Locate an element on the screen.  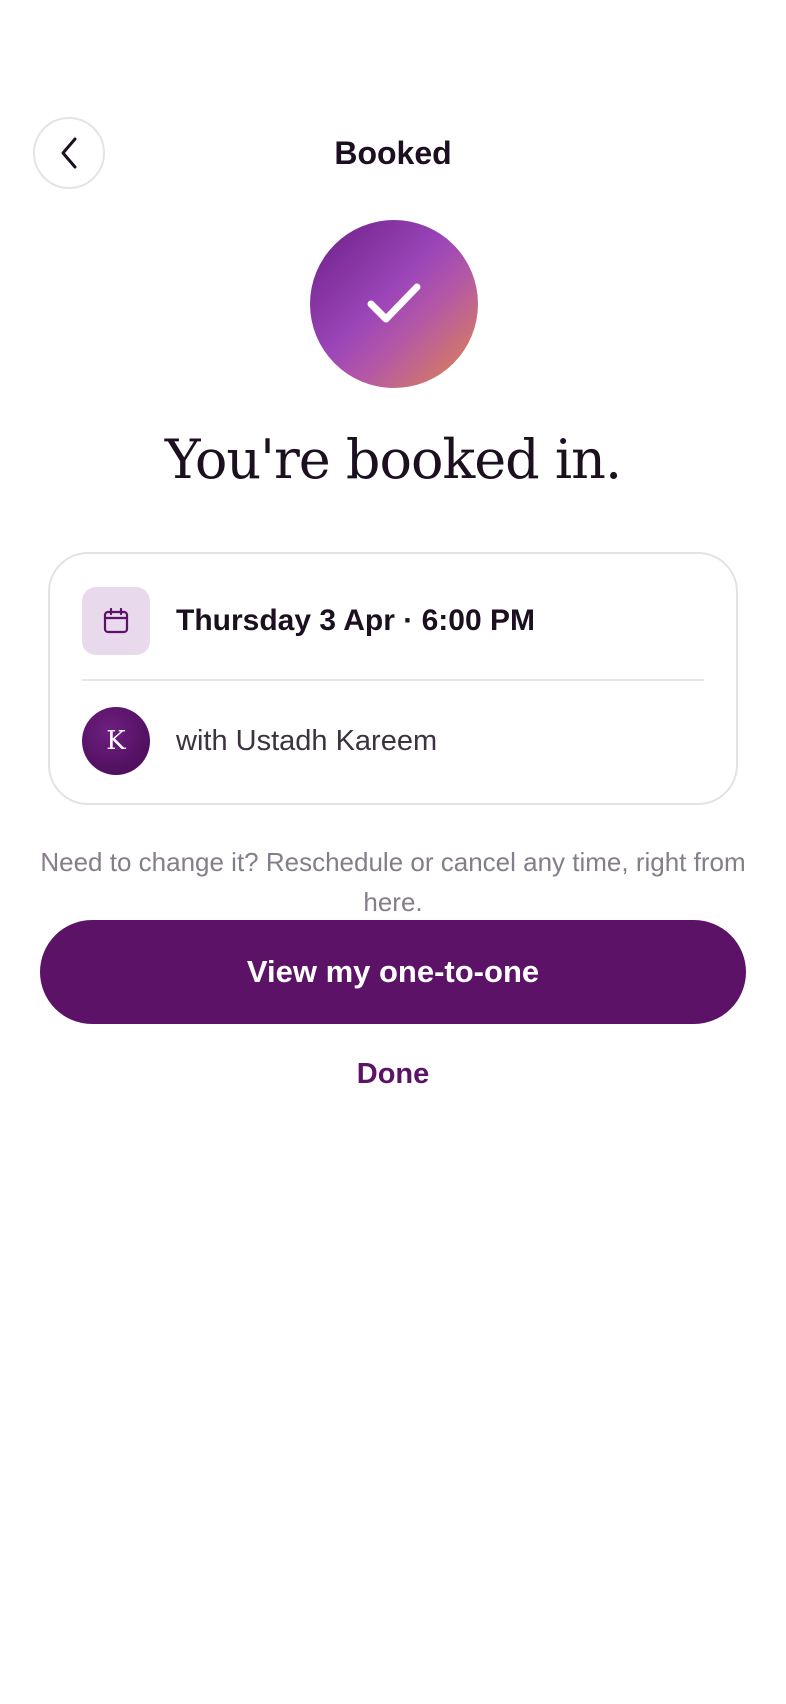
booking-date-row: Thursday 3 Apr · 6:00 PM is located at coordinates (393, 621).